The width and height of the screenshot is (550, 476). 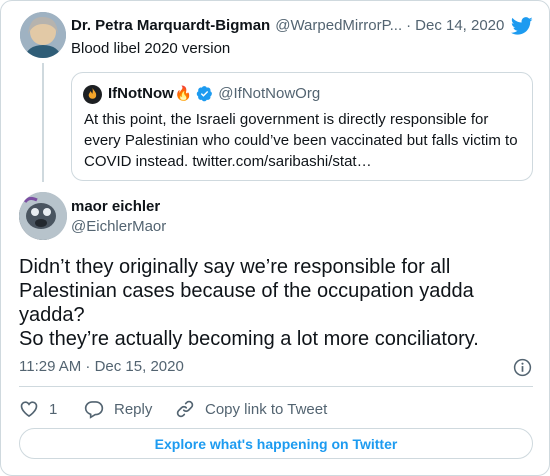 I want to click on quoted-author-avatar, so click(x=92, y=94).